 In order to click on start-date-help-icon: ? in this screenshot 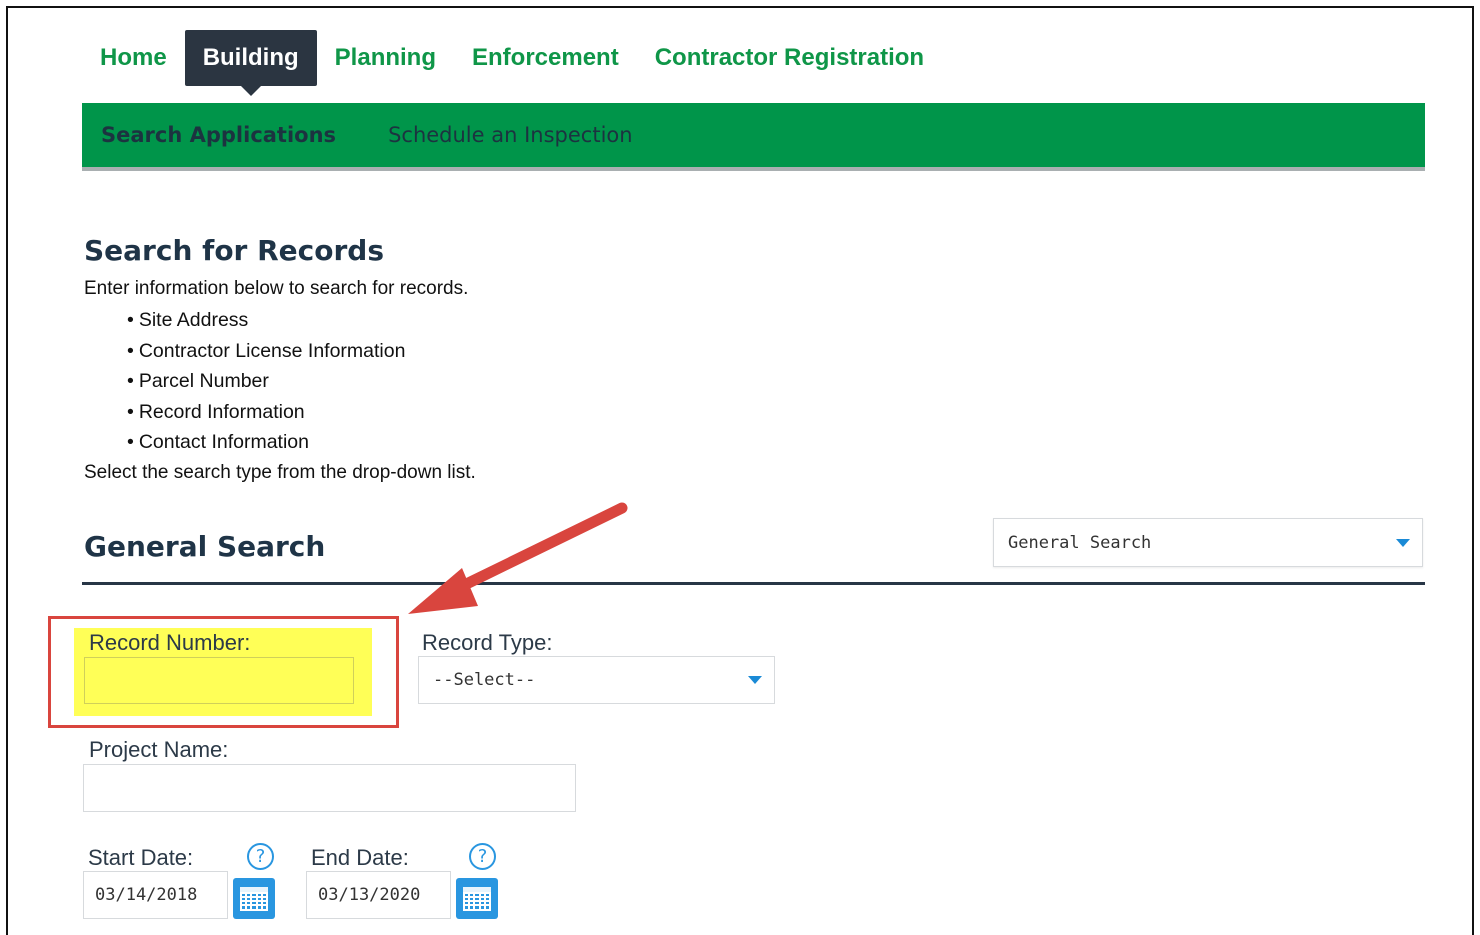, I will do `click(260, 856)`.